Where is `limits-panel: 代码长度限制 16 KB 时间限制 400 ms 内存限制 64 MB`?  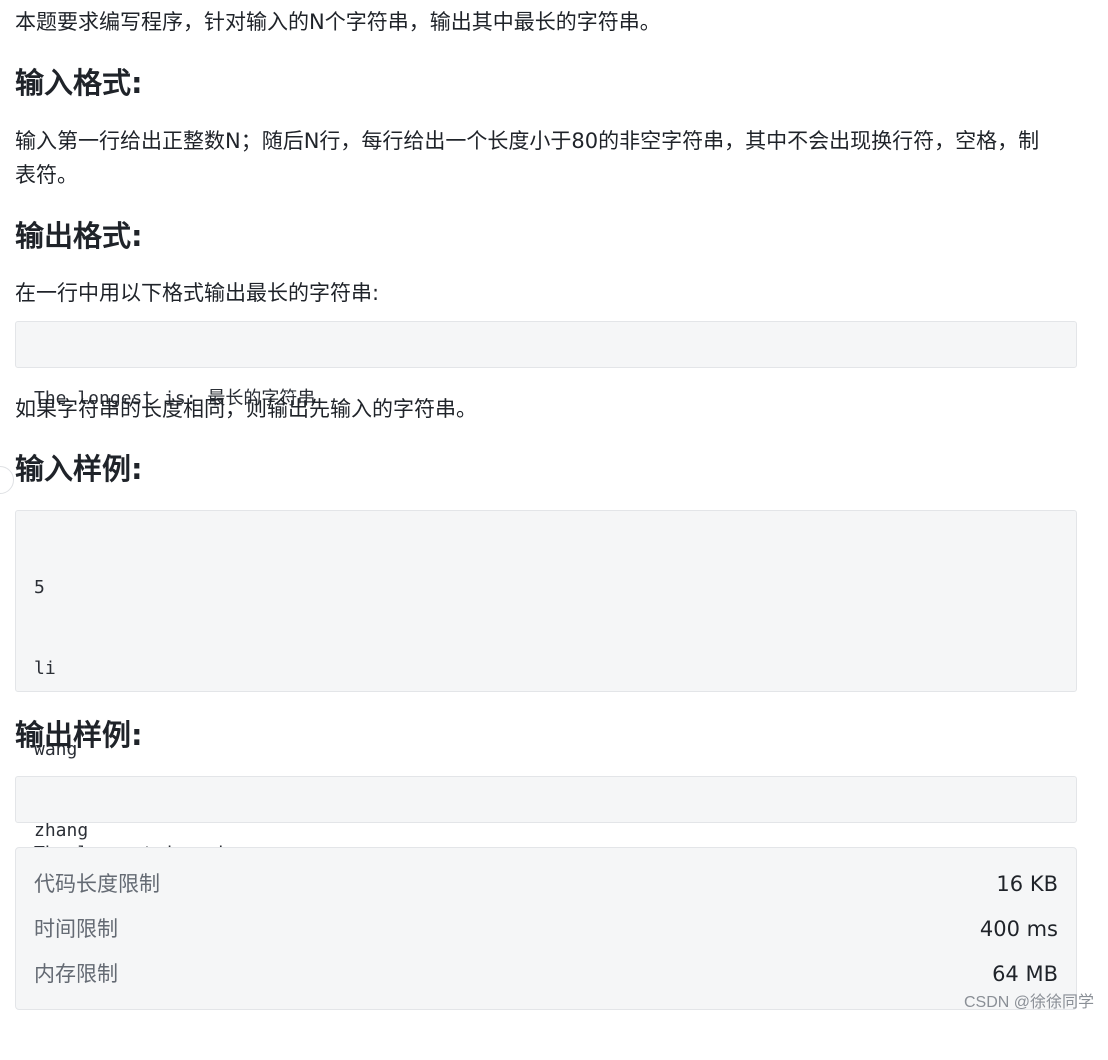
limits-panel: 代码长度限制 16 KB 时间限制 400 ms 内存限制 64 MB is located at coordinates (546, 928).